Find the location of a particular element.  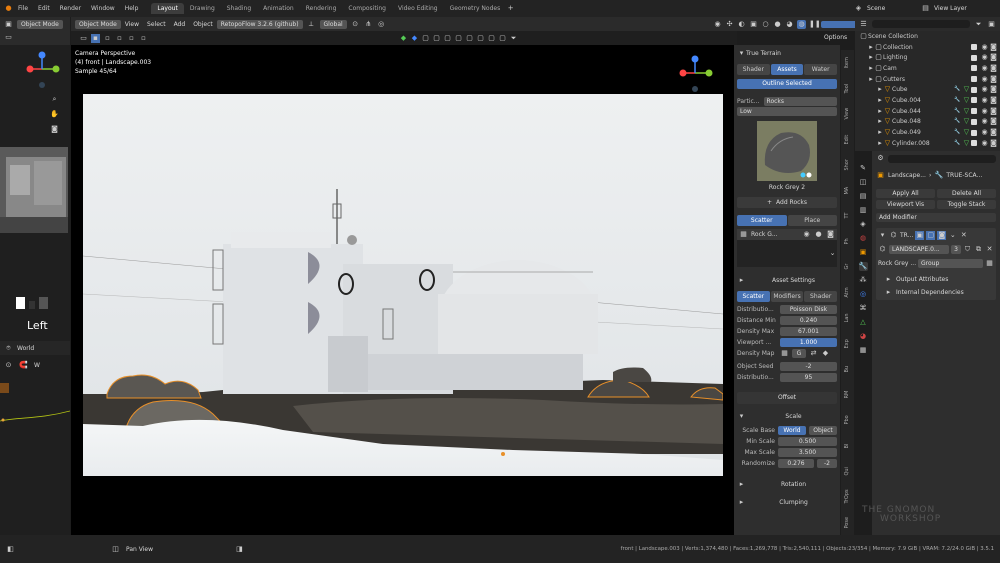

outliner-item: ▸ ▢ Cutters ◉ ◙ is located at coordinates (927, 79).